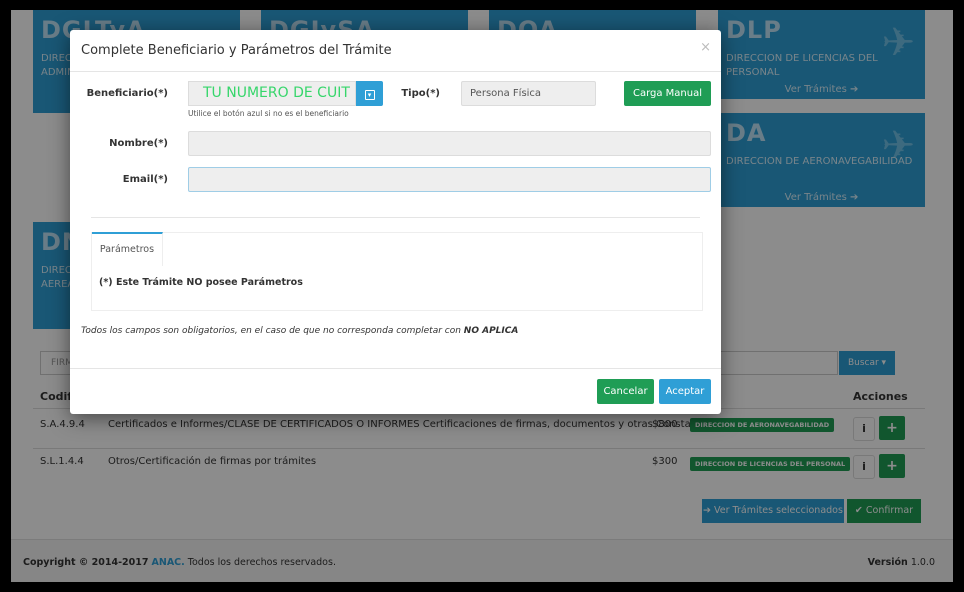  I want to click on user-select-icon: ▾, so click(369, 95).